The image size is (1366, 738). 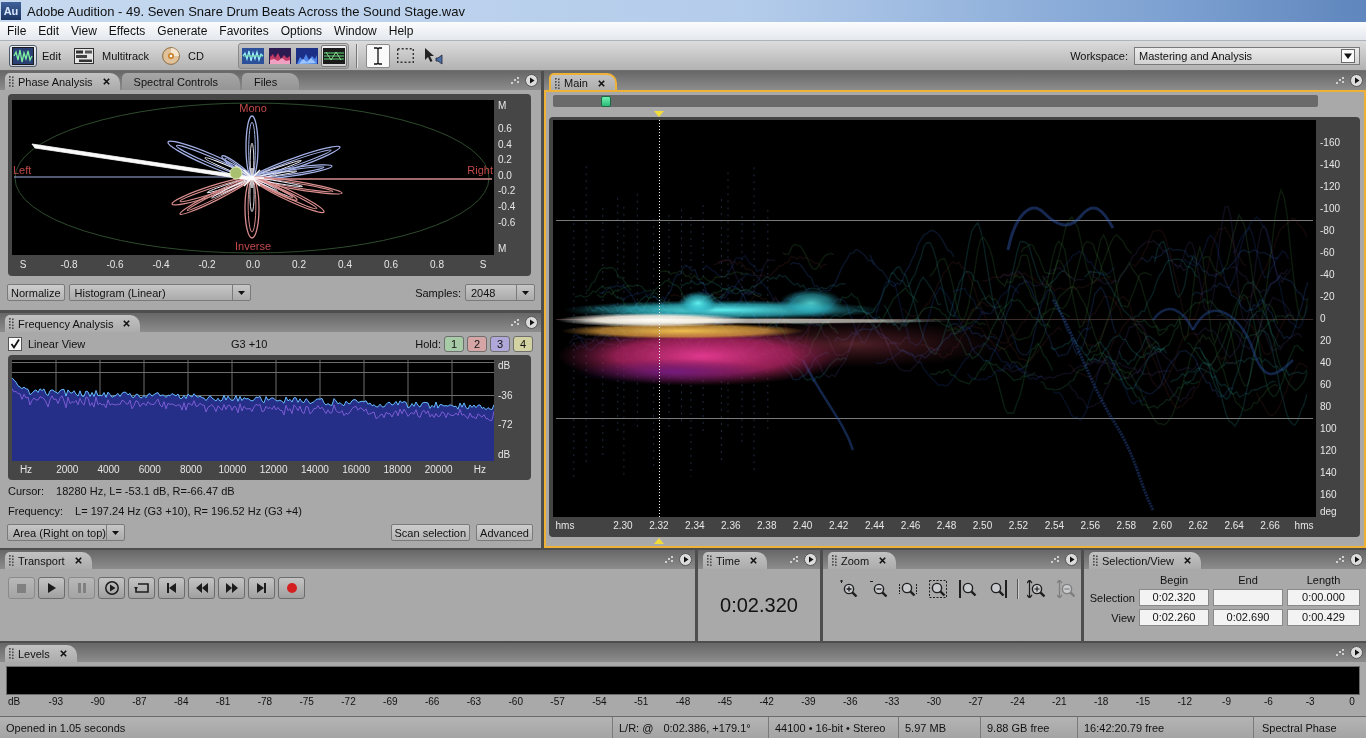 I want to click on panel-tab: Zoom, so click(x=862, y=560).